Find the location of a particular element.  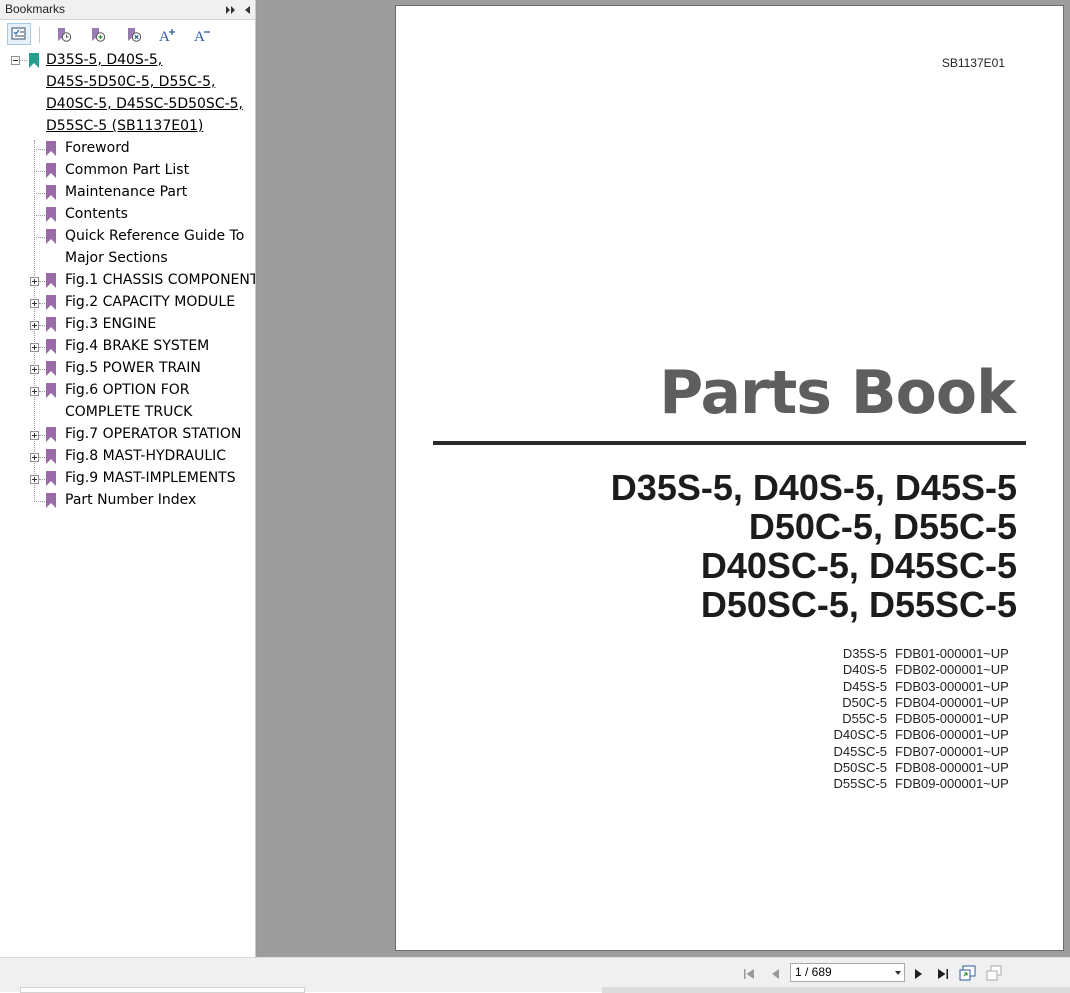

bookmark-options-icon is located at coordinates (19, 34).